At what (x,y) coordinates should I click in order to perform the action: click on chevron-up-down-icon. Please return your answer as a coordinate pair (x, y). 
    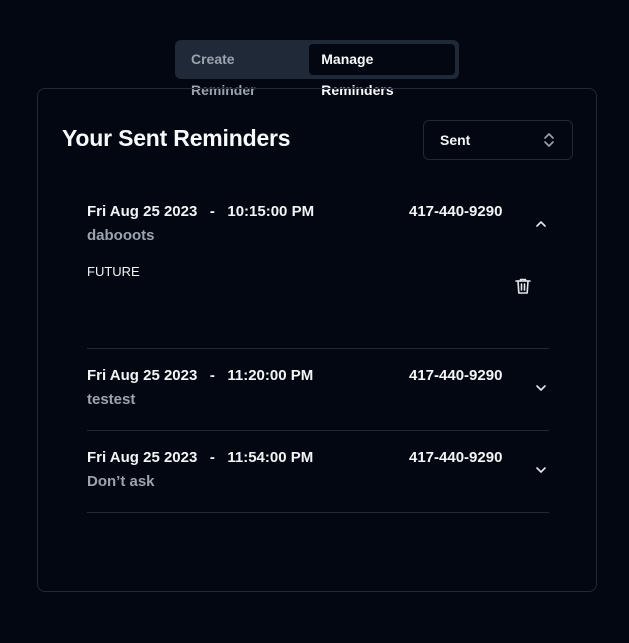
    Looking at the image, I should click on (549, 140).